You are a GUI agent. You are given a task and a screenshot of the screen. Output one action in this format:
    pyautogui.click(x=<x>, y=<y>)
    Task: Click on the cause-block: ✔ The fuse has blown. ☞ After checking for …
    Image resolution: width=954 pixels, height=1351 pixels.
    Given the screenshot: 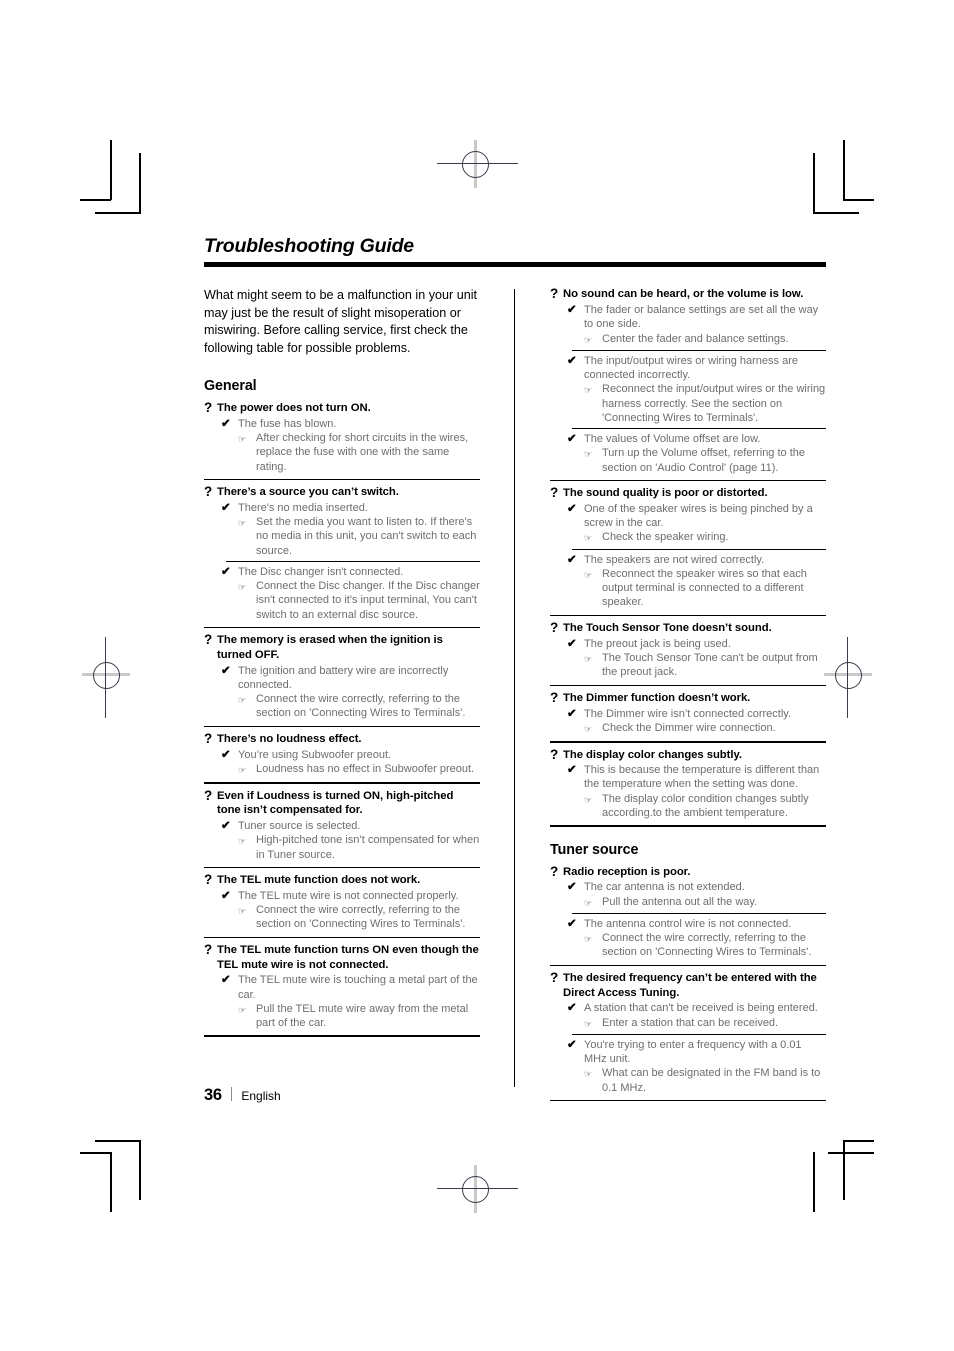 What is the action you would take?
    pyautogui.click(x=342, y=445)
    